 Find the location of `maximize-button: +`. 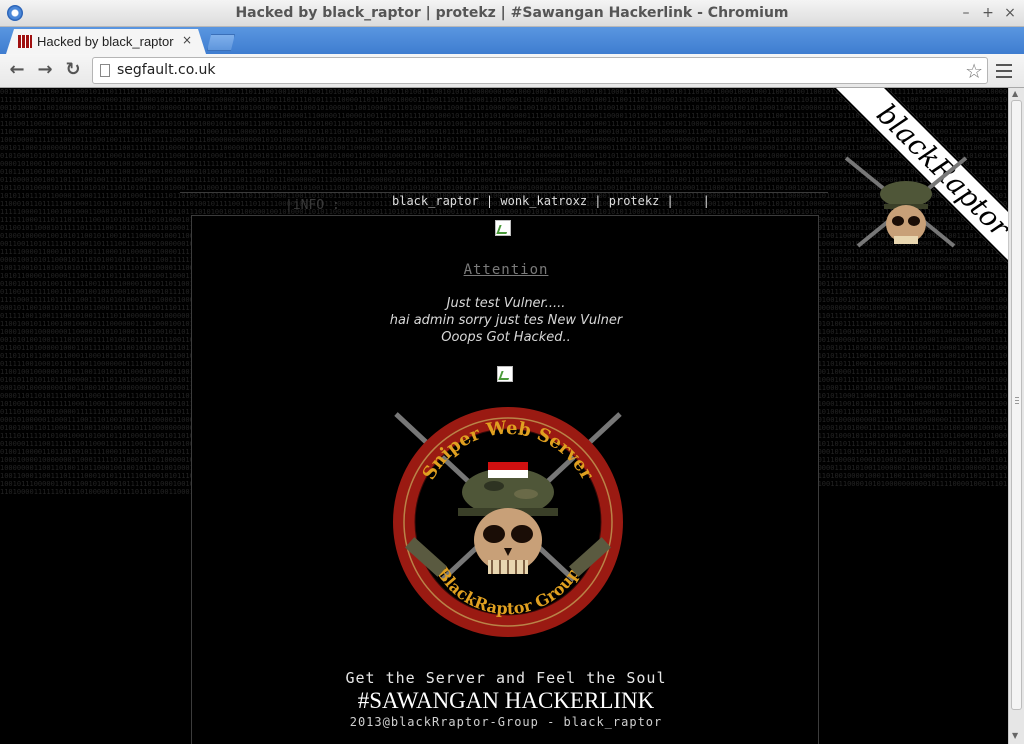

maximize-button: + is located at coordinates (988, 13).